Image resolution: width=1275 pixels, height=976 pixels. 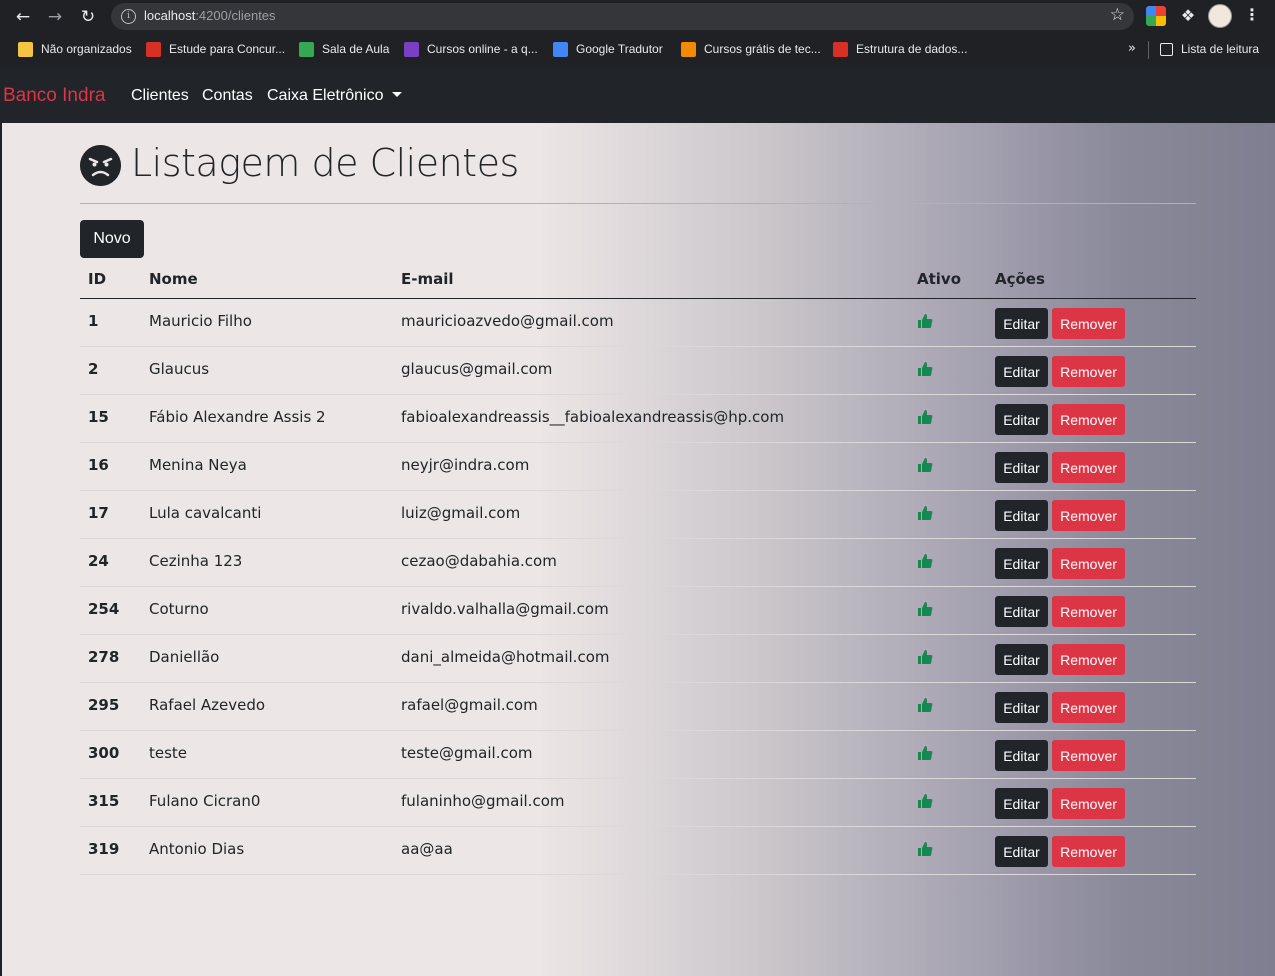 I want to click on reload-icon: ↻, so click(x=88, y=17).